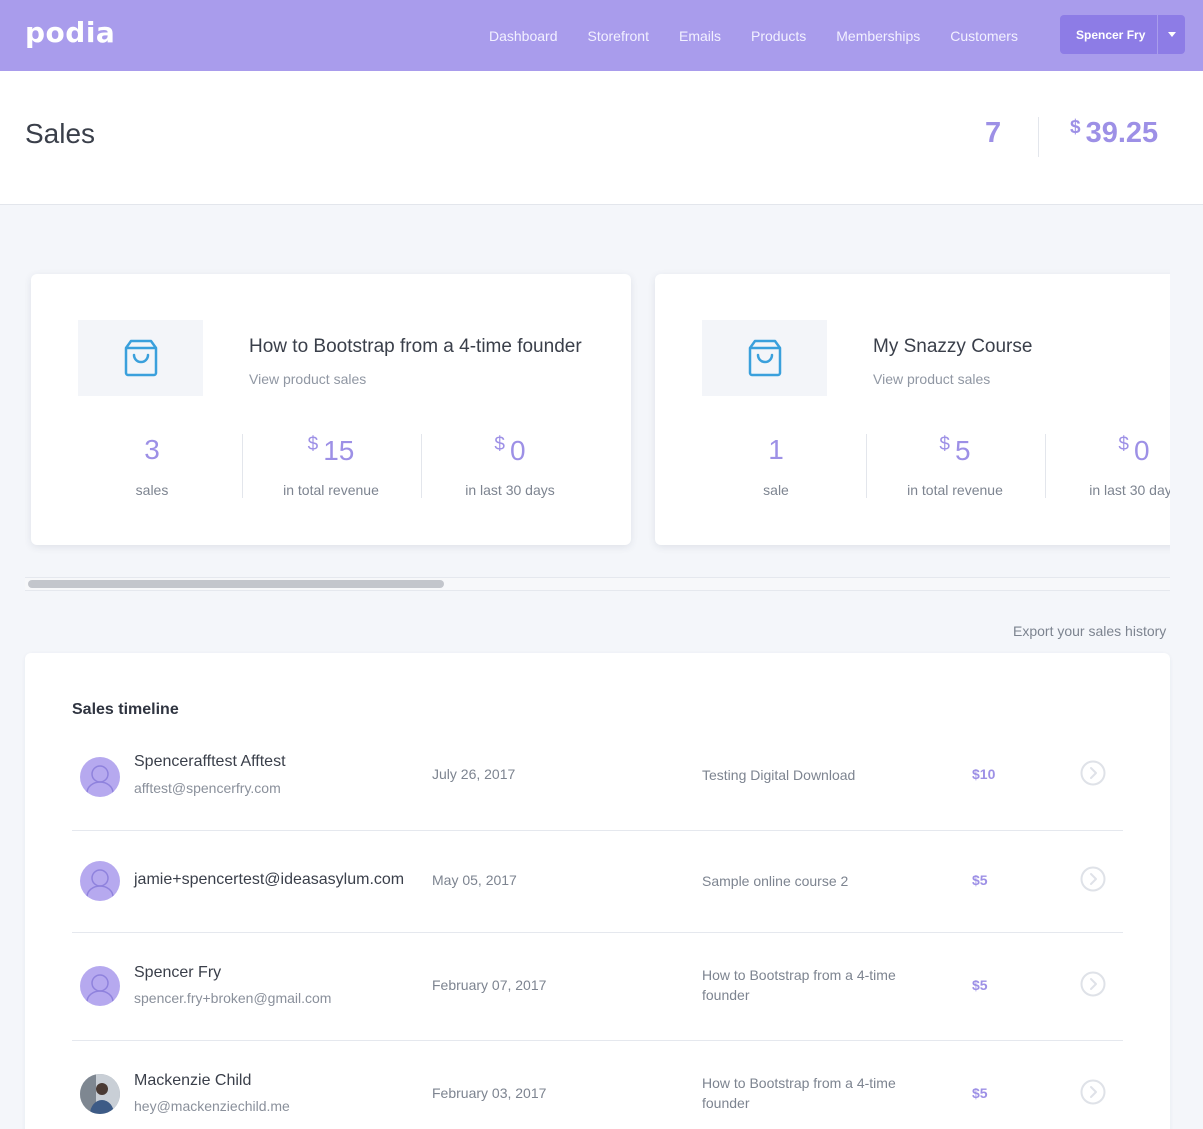  What do you see at coordinates (177, 973) in the screenshot?
I see `customer-name: Spencer Fry` at bounding box center [177, 973].